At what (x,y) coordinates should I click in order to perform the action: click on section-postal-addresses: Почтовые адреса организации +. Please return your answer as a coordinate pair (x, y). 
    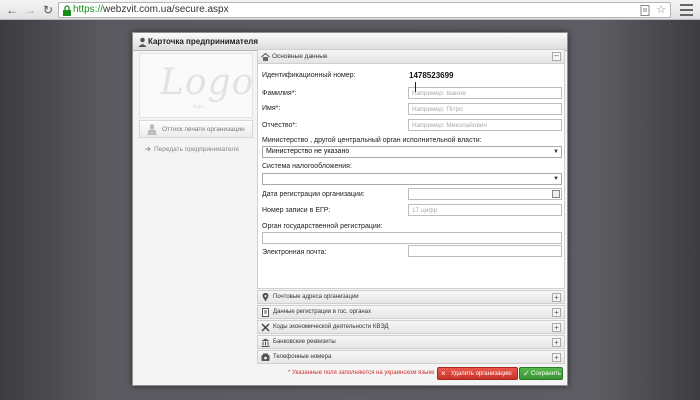
    Looking at the image, I should click on (411, 297).